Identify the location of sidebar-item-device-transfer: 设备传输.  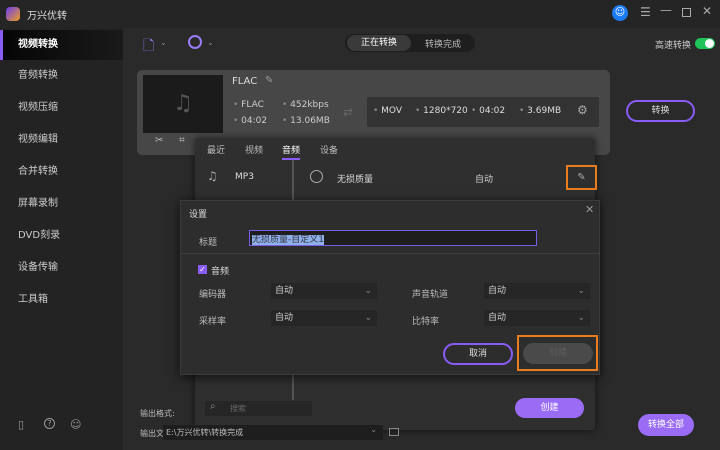
(61, 268).